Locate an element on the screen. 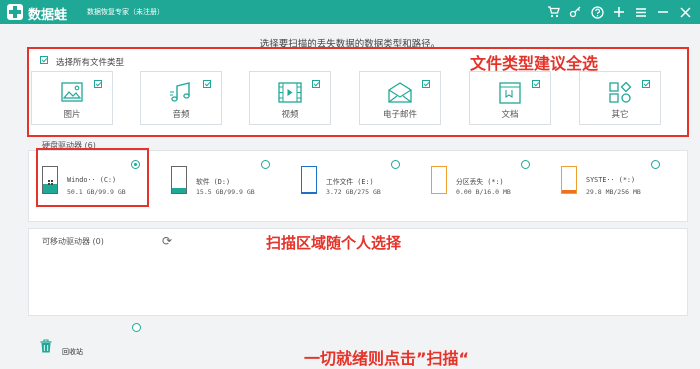 The height and width of the screenshot is (369, 700). document-checkbox is located at coordinates (536, 84).